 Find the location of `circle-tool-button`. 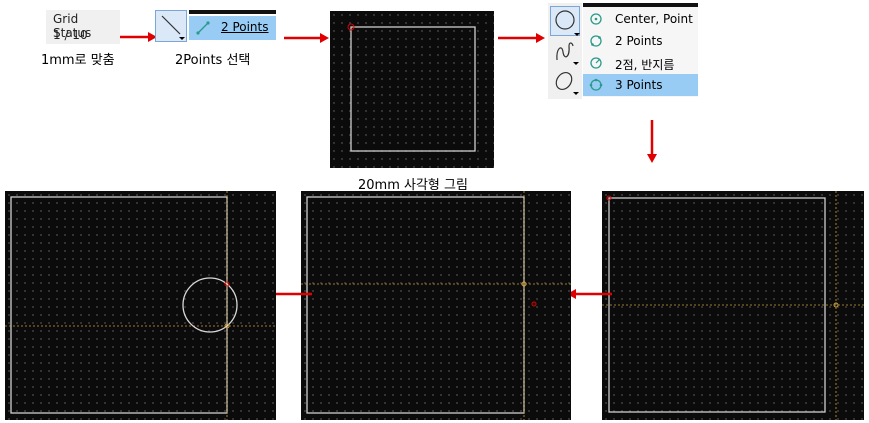

circle-tool-button is located at coordinates (565, 21).